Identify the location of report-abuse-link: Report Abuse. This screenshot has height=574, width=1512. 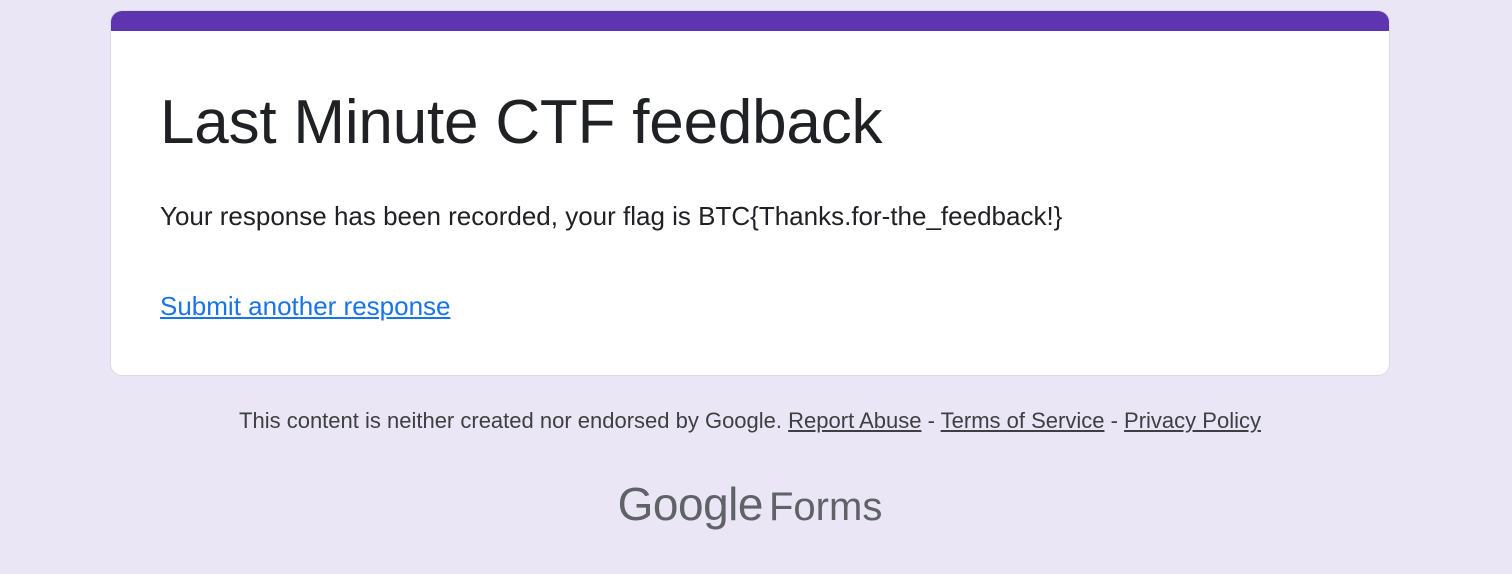
(854, 420).